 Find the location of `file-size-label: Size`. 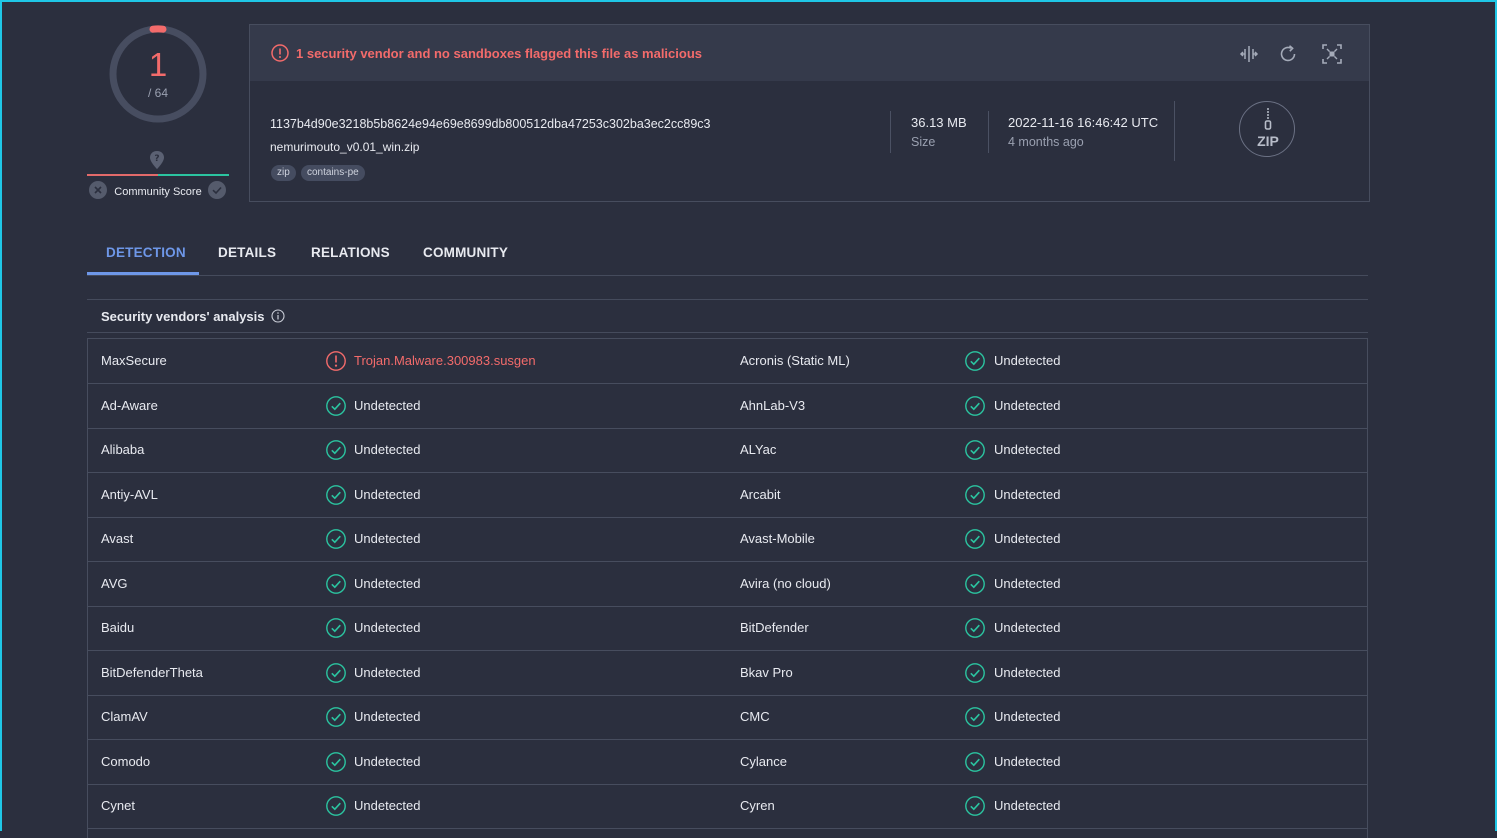

file-size-label: Size is located at coordinates (923, 142).